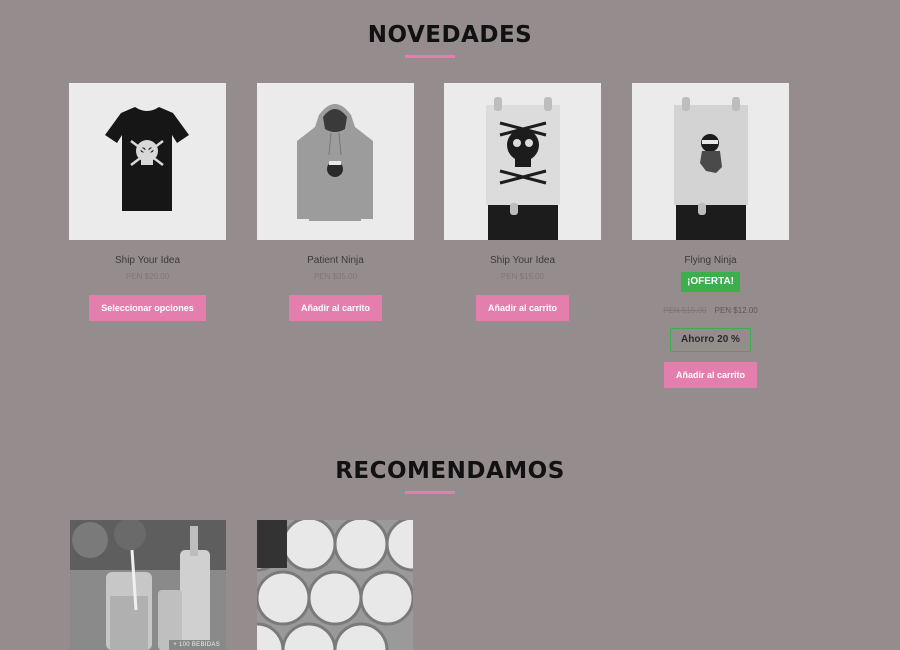  I want to click on tshirt-image, so click(147, 161).